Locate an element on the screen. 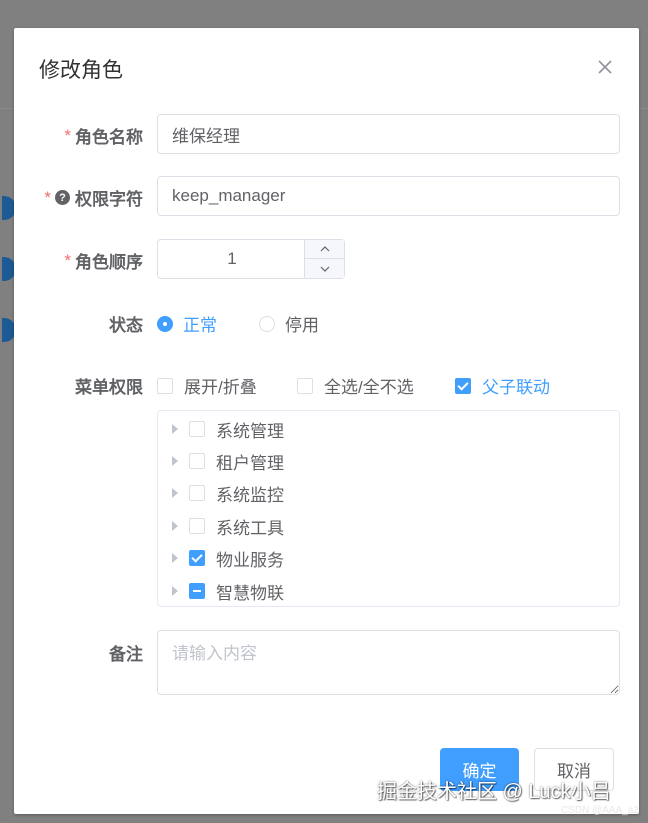 The image size is (648, 823). tree-node: 物业服务 is located at coordinates (388, 558).